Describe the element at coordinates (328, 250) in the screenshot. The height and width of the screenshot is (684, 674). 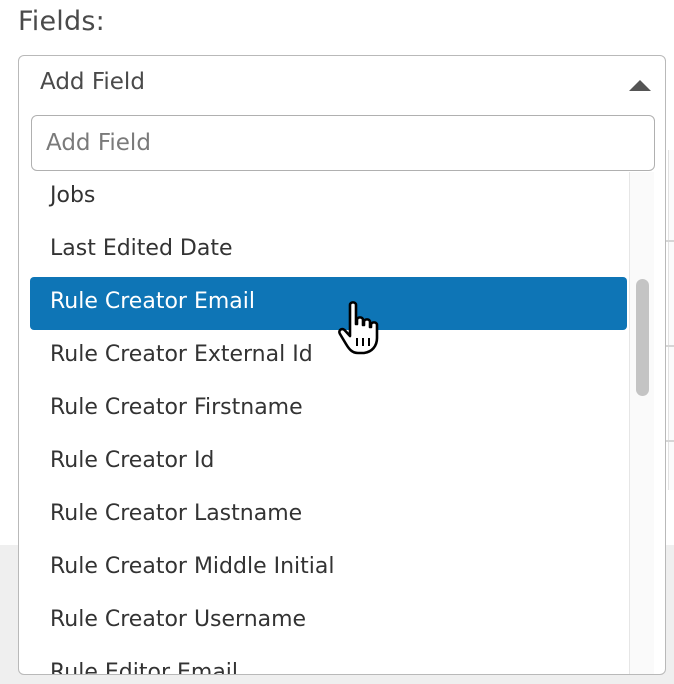
I see `field-option: Last Edited Date` at that location.